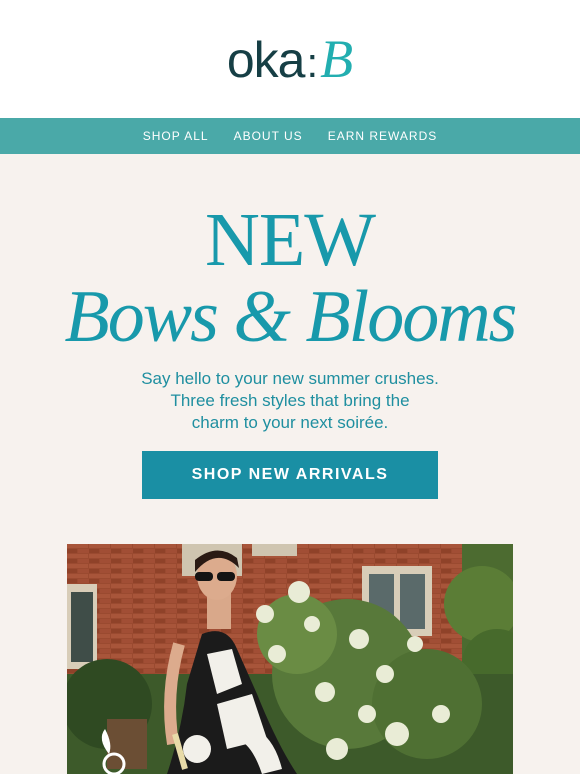 Image resolution: width=580 pixels, height=774 pixels. Describe the element at coordinates (290, 240) in the screenshot. I see `hero-title-new: NEW` at that location.